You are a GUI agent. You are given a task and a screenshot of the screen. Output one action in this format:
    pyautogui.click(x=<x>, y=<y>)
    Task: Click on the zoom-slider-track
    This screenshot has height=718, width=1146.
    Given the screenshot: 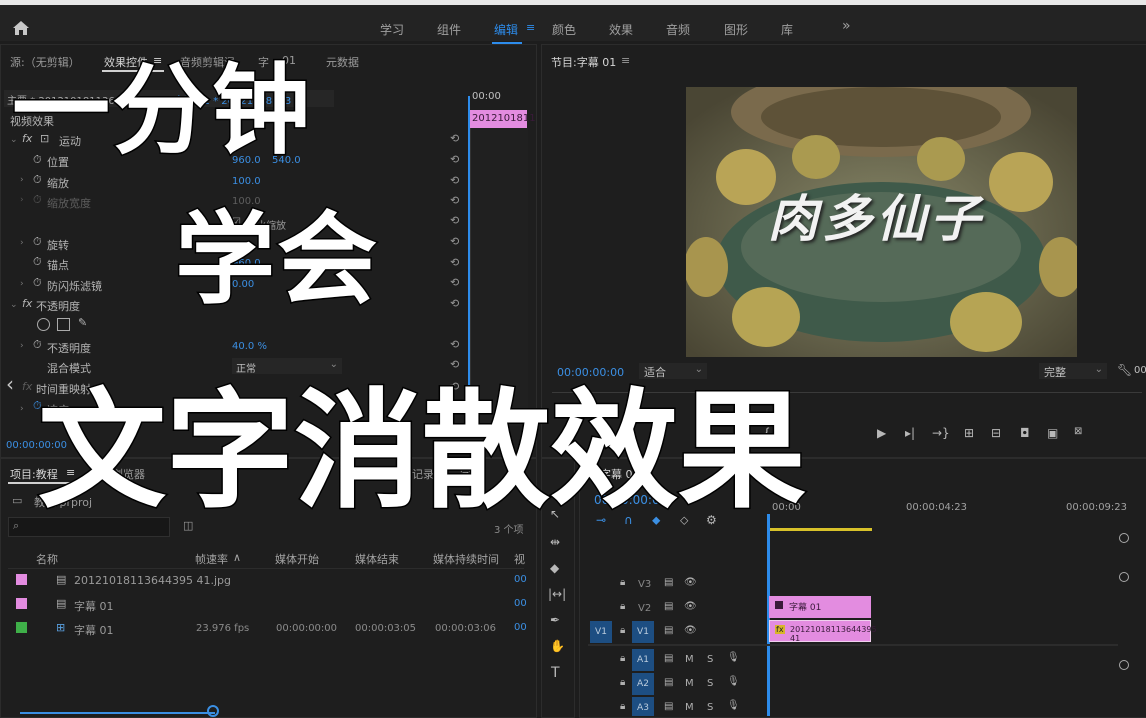 What is the action you would take?
    pyautogui.click(x=117, y=713)
    